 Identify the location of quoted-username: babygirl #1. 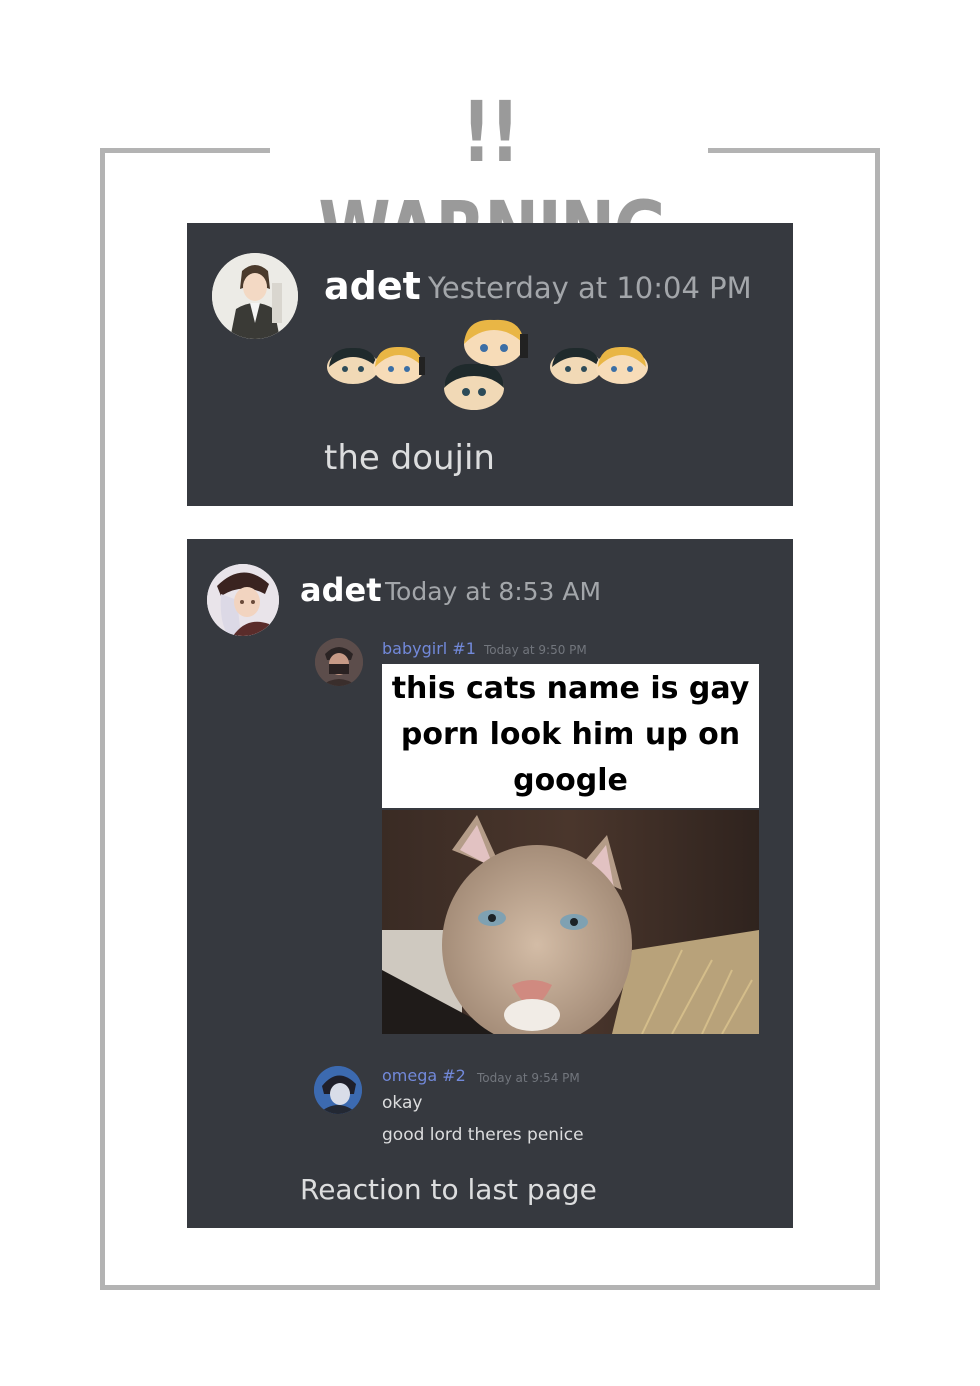
(429, 648).